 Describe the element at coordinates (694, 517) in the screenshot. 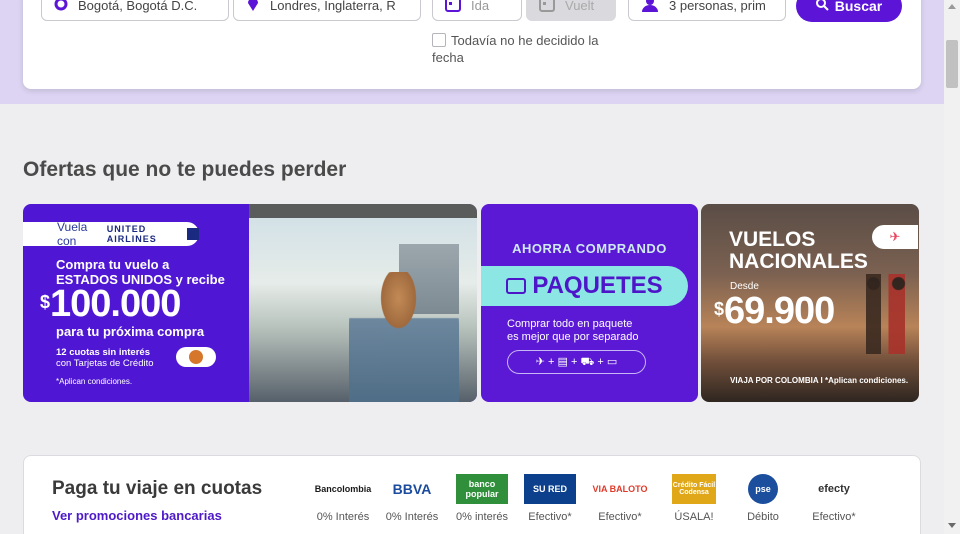

I see `payment-label: ÚSALA!` at that location.